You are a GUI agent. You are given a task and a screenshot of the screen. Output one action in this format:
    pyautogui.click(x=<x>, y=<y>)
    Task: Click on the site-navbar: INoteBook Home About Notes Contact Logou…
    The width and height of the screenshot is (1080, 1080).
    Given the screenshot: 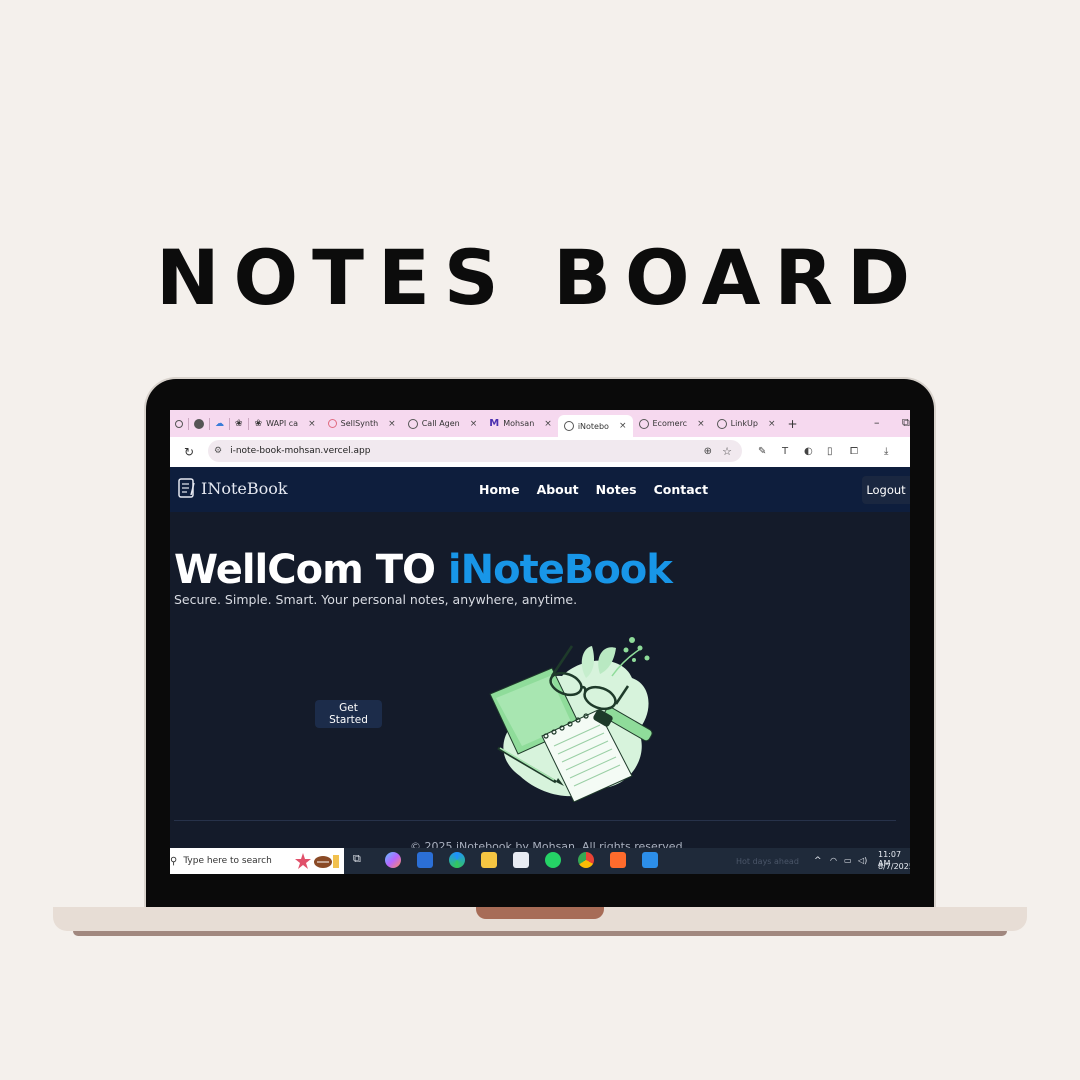 What is the action you would take?
    pyautogui.click(x=540, y=489)
    